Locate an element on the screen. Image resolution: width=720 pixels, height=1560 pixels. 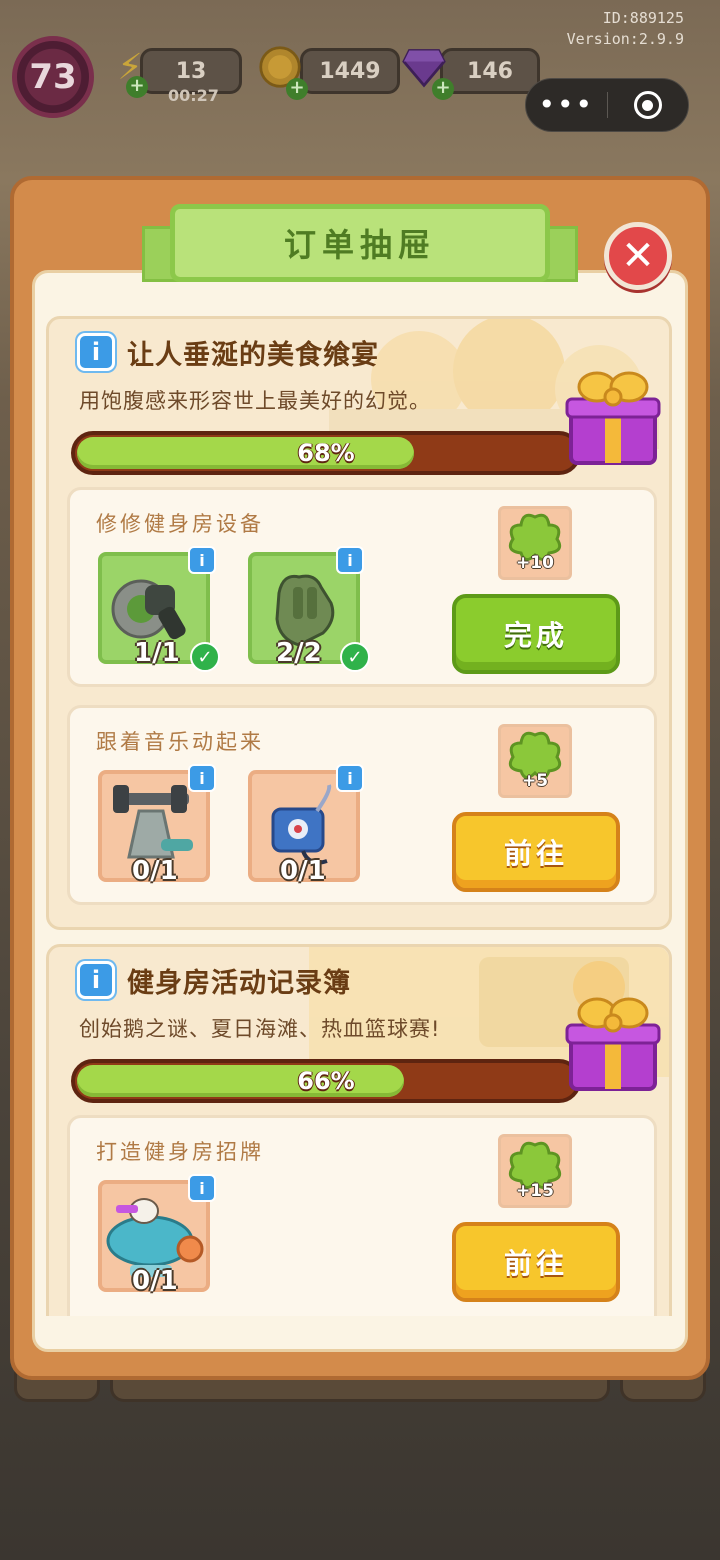
progress-label: 66% is located at coordinates (326, 1081).